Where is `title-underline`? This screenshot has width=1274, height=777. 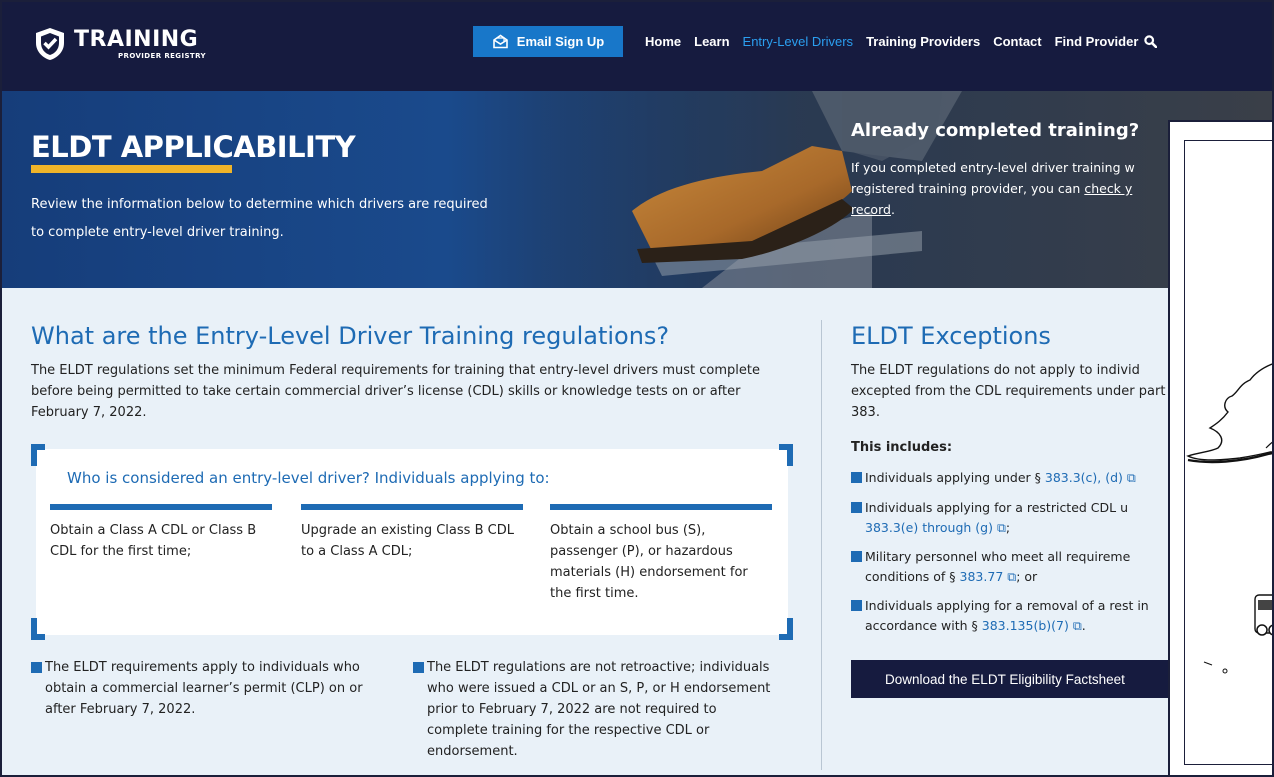
title-underline is located at coordinates (131, 169).